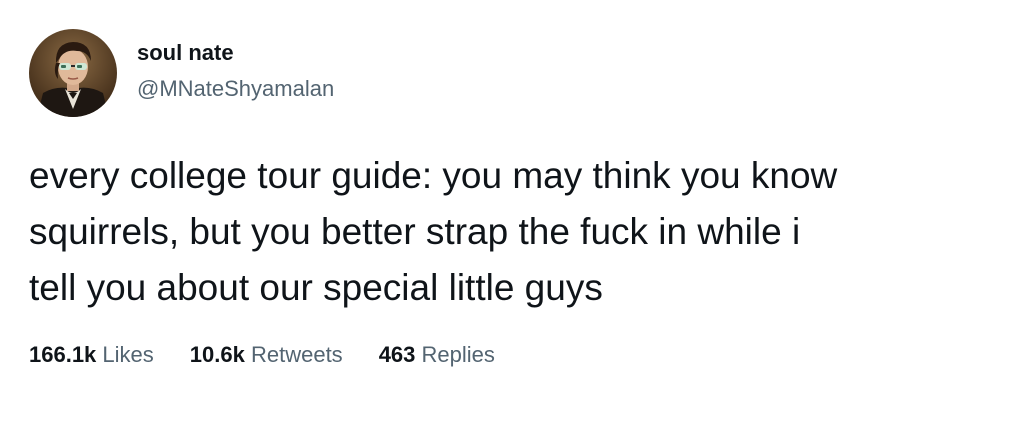 The image size is (1019, 431). I want to click on replies-stat: 463 Replies, so click(437, 355).